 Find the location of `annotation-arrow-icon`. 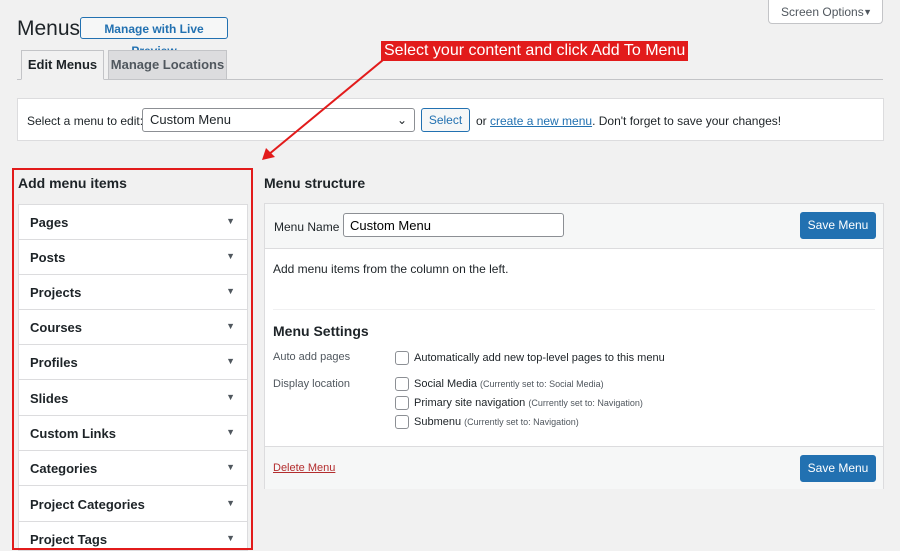

annotation-arrow-icon is located at coordinates (323, 109).